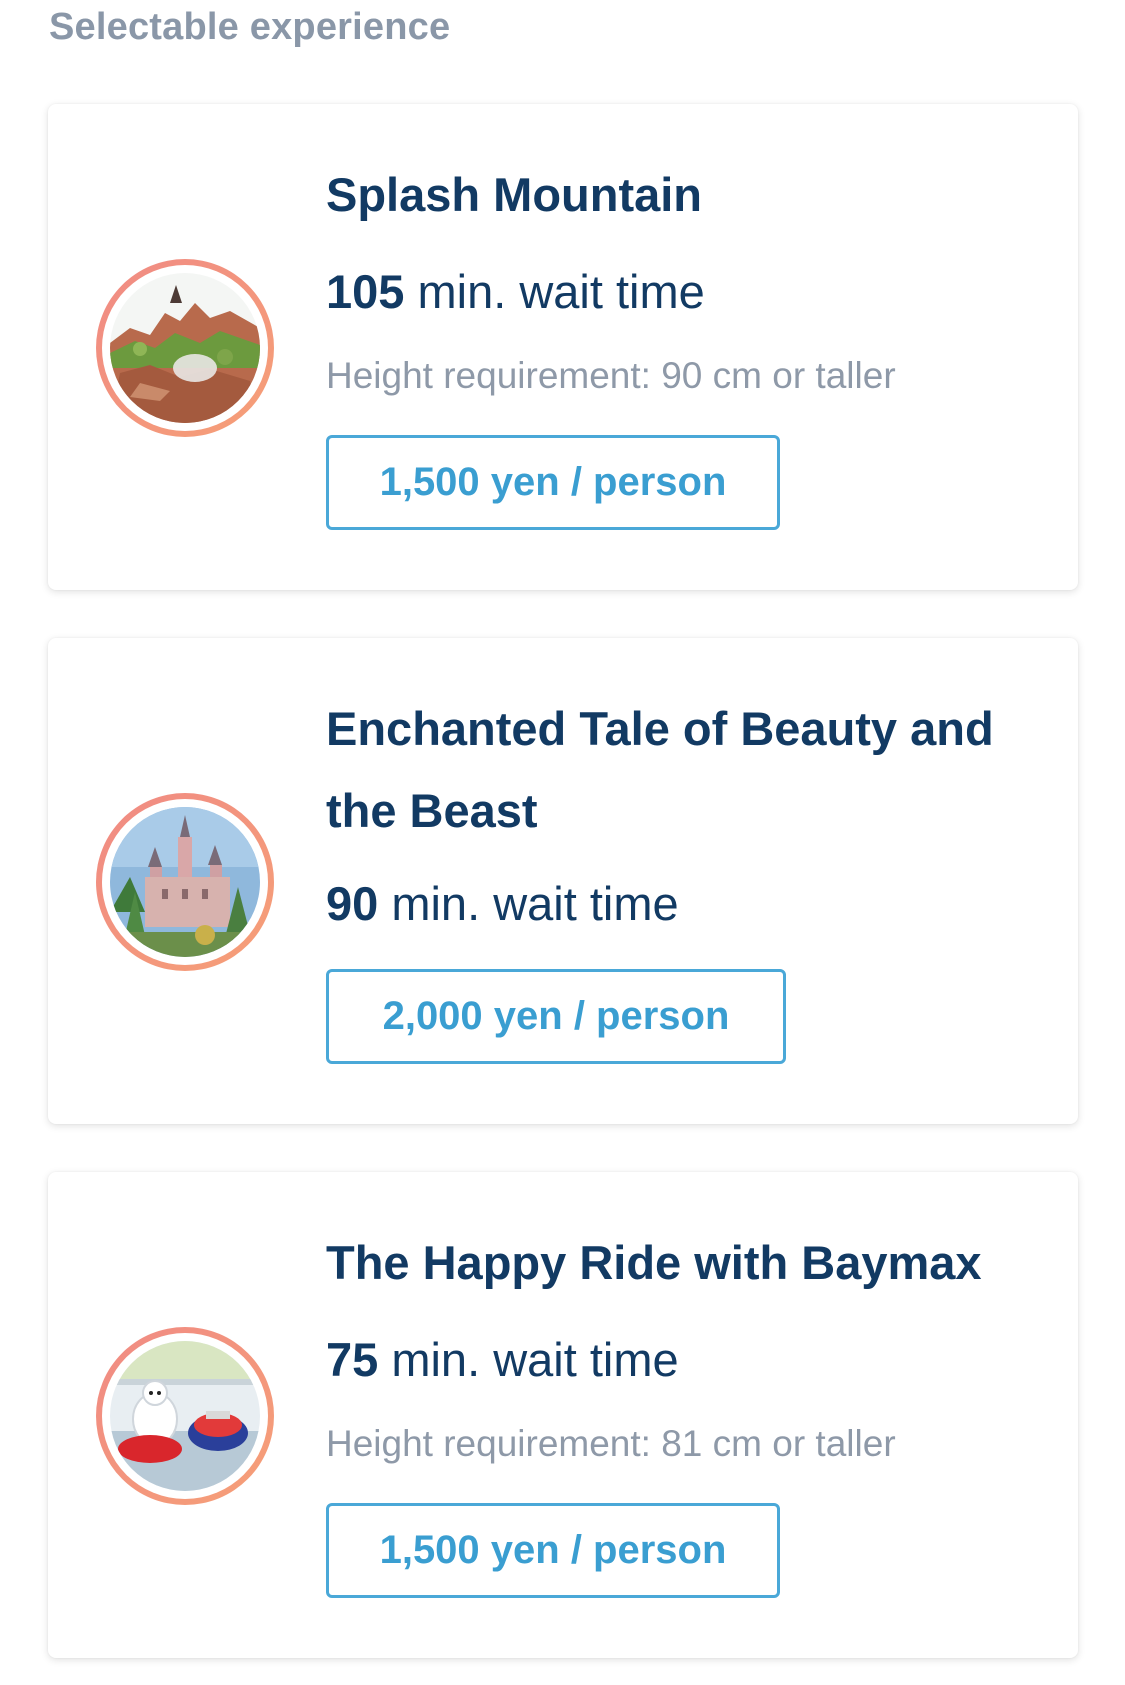  Describe the element at coordinates (352, 903) in the screenshot. I see `wait-minutes: 90` at that location.